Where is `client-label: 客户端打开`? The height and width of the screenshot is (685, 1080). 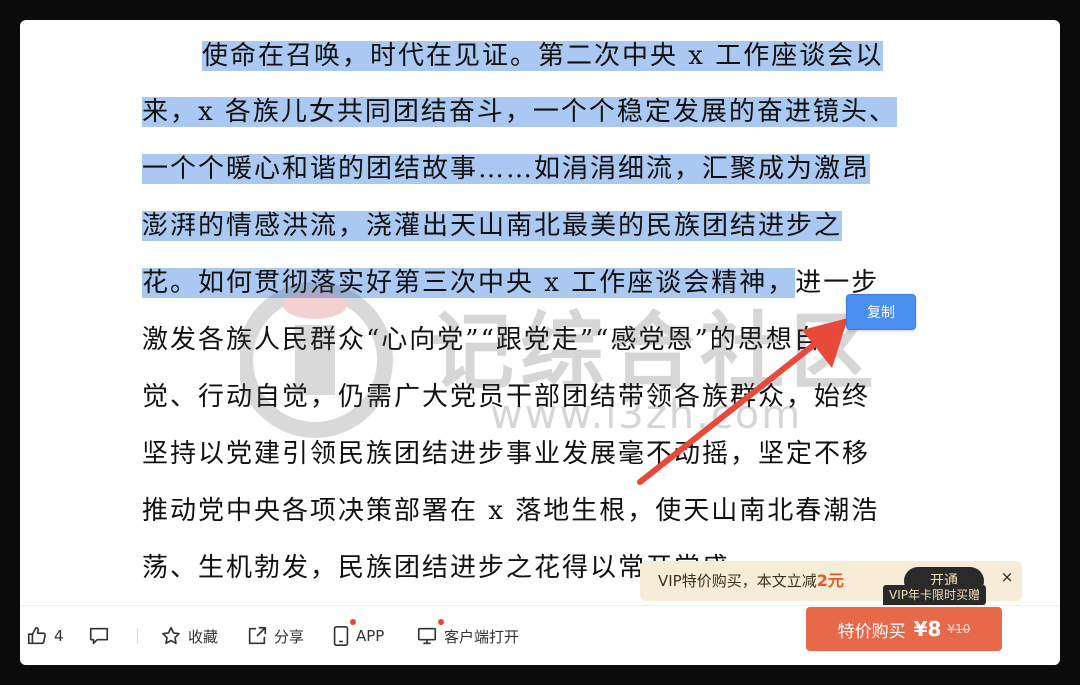 client-label: 客户端打开 is located at coordinates (482, 636).